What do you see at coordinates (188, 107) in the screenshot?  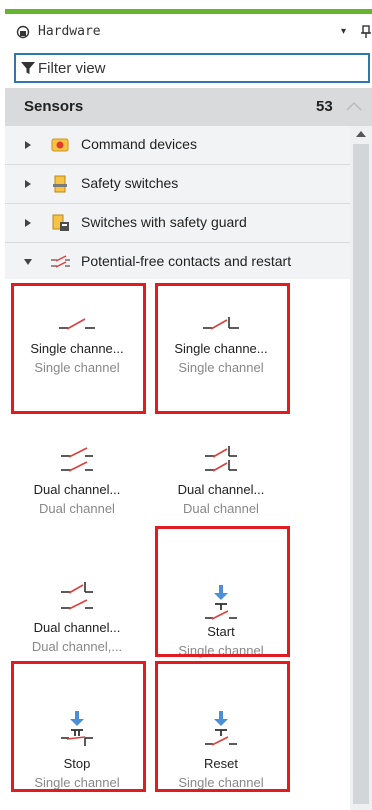 I see `section-header-sensors: Sensors 53` at bounding box center [188, 107].